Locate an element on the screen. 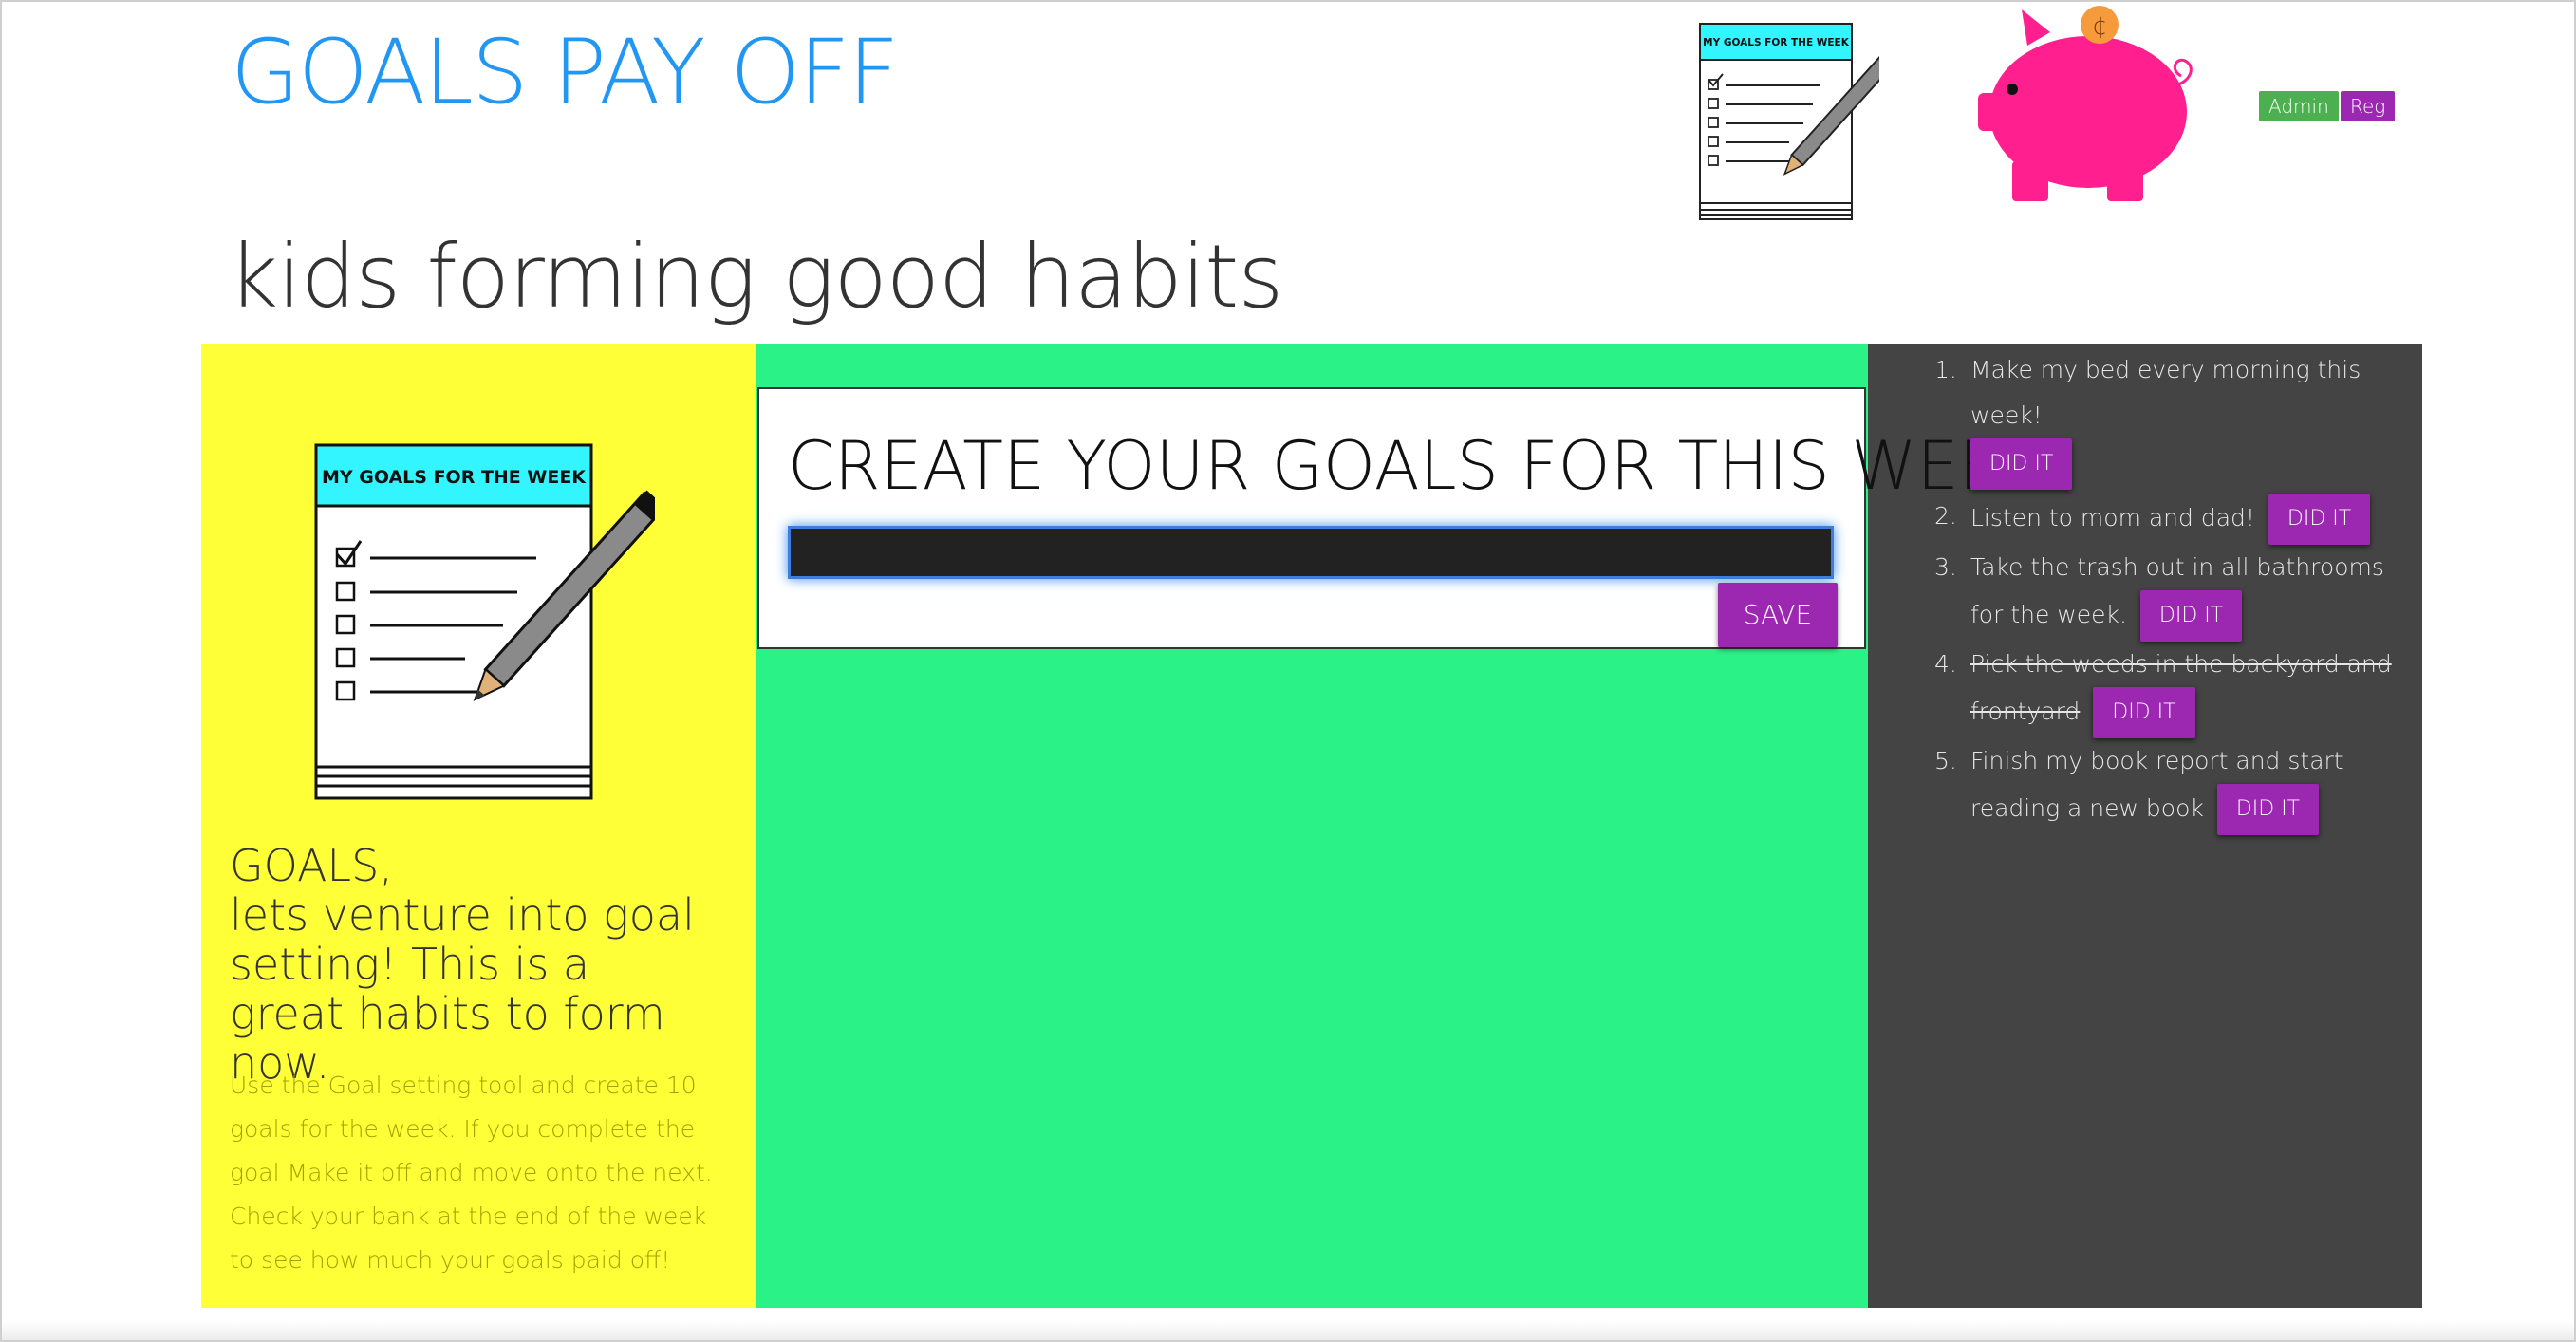 This screenshot has width=2576, height=1342. coin-symbol: ¢ is located at coordinates (2100, 27).